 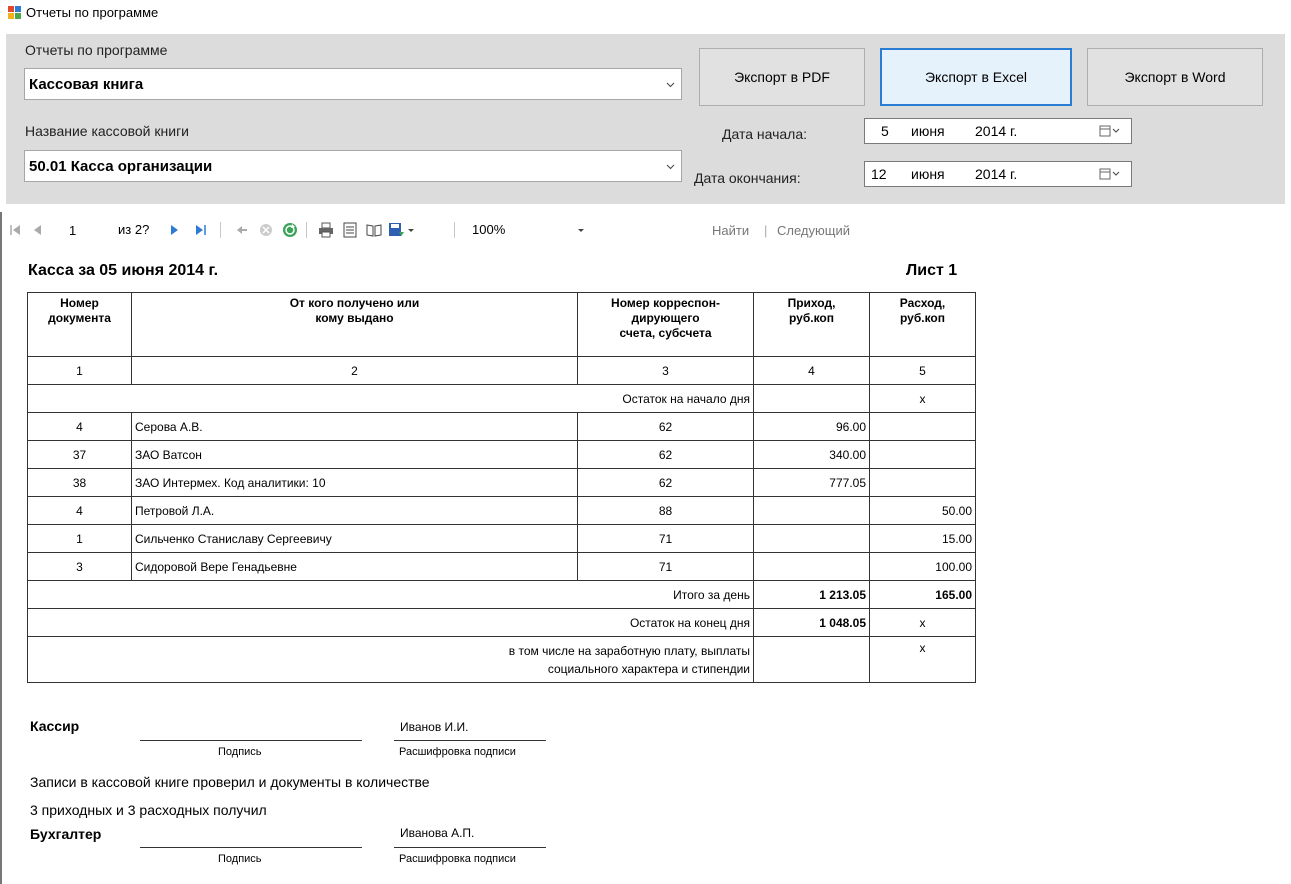 What do you see at coordinates (811, 370) in the screenshot?
I see `col-number: 4` at bounding box center [811, 370].